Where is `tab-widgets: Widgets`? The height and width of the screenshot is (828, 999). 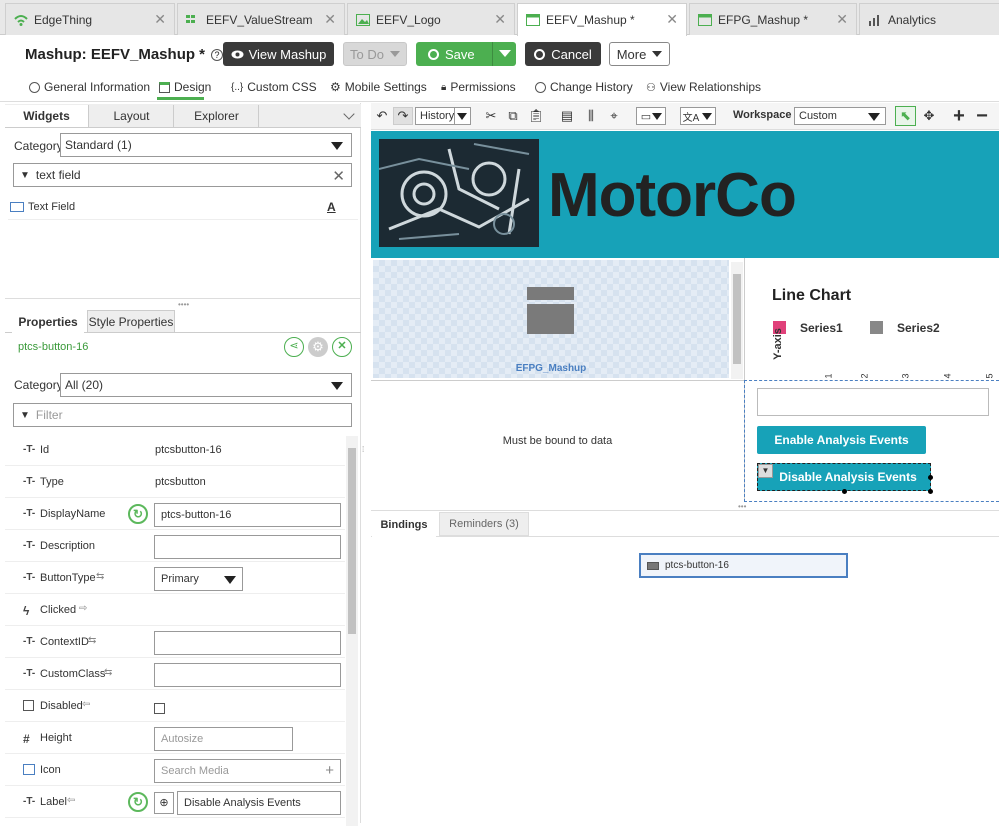 tab-widgets: Widgets is located at coordinates (47, 116).